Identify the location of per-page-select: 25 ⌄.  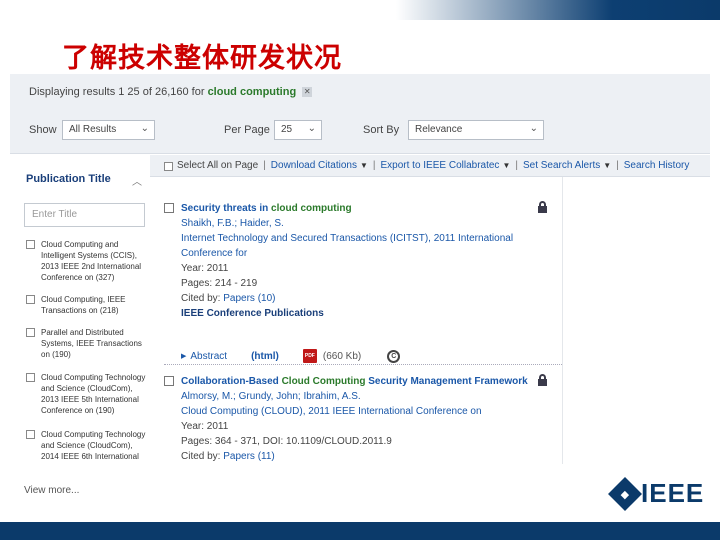
(298, 130).